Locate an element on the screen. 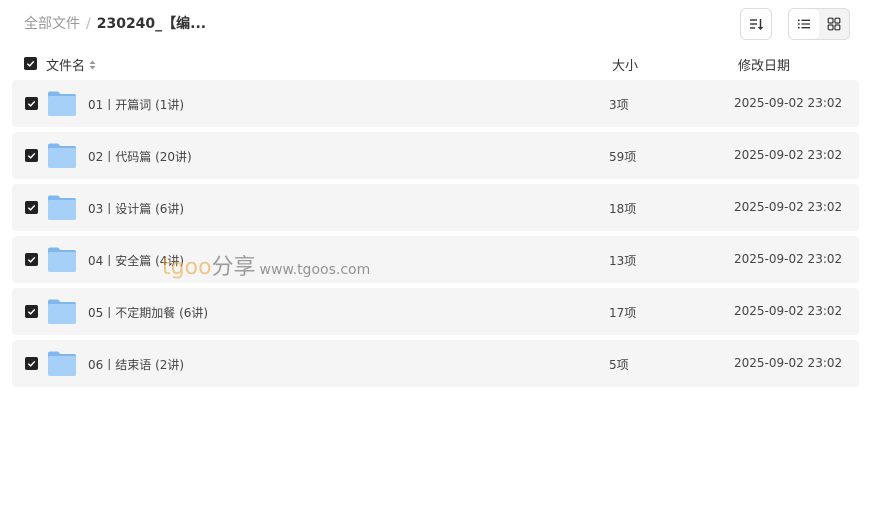 This screenshot has height=514, width=874. list-view-button is located at coordinates (804, 24).